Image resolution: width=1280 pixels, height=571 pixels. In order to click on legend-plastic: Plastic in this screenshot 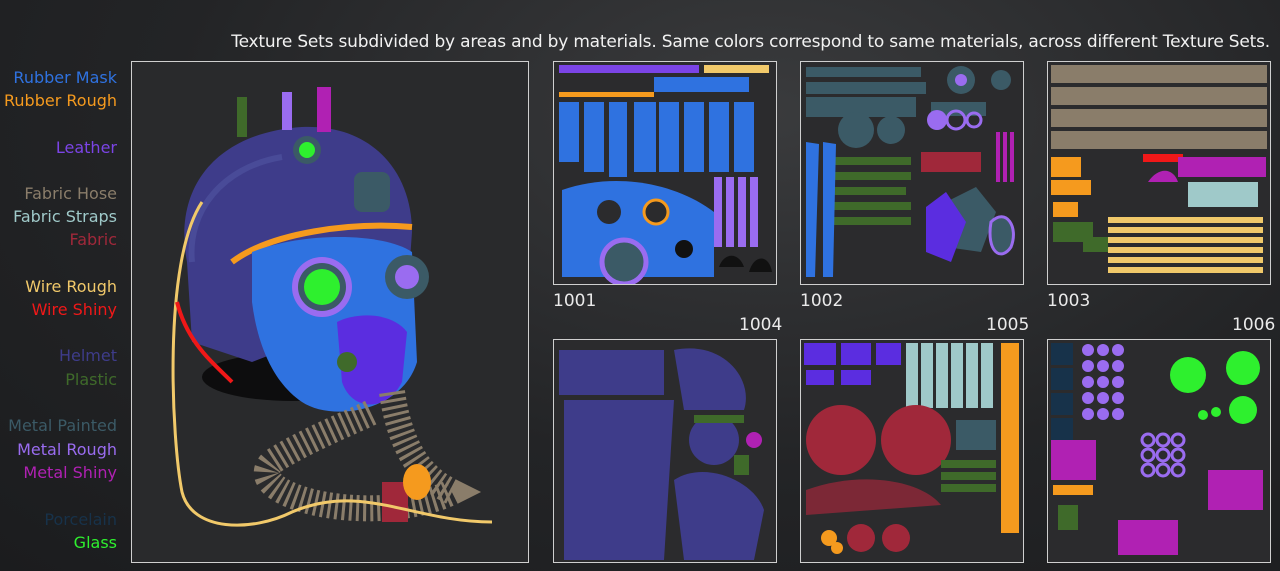, I will do `click(91, 379)`.